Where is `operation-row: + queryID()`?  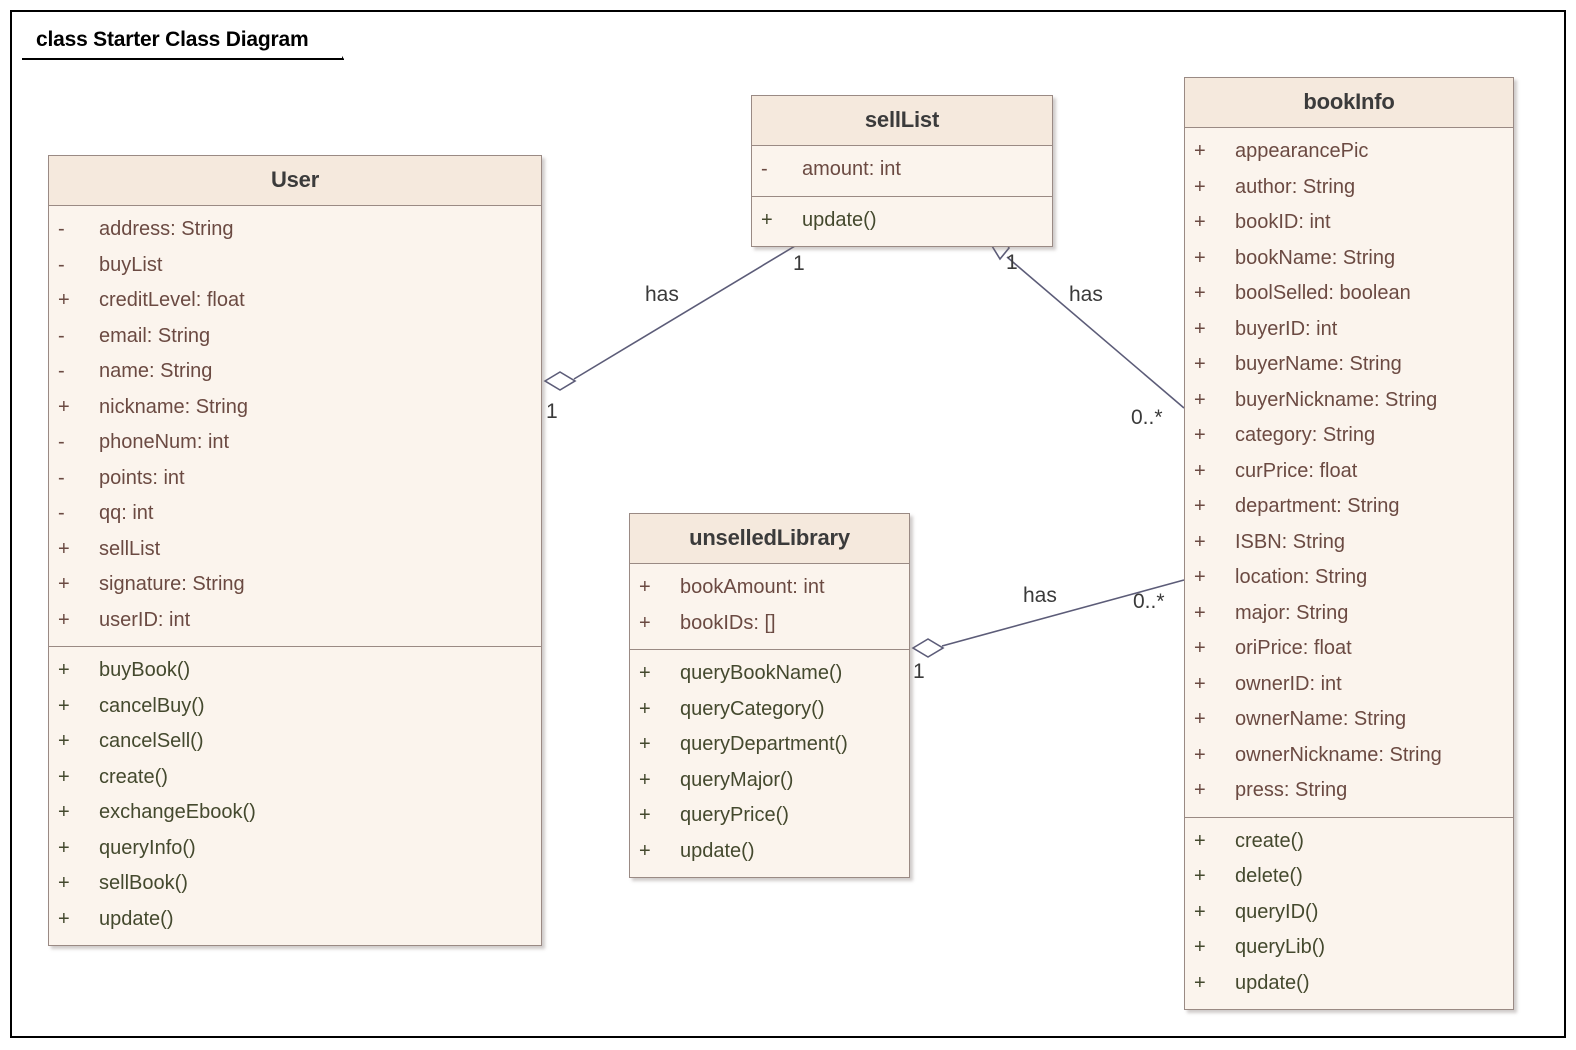
operation-row: + queryID() is located at coordinates (1349, 913).